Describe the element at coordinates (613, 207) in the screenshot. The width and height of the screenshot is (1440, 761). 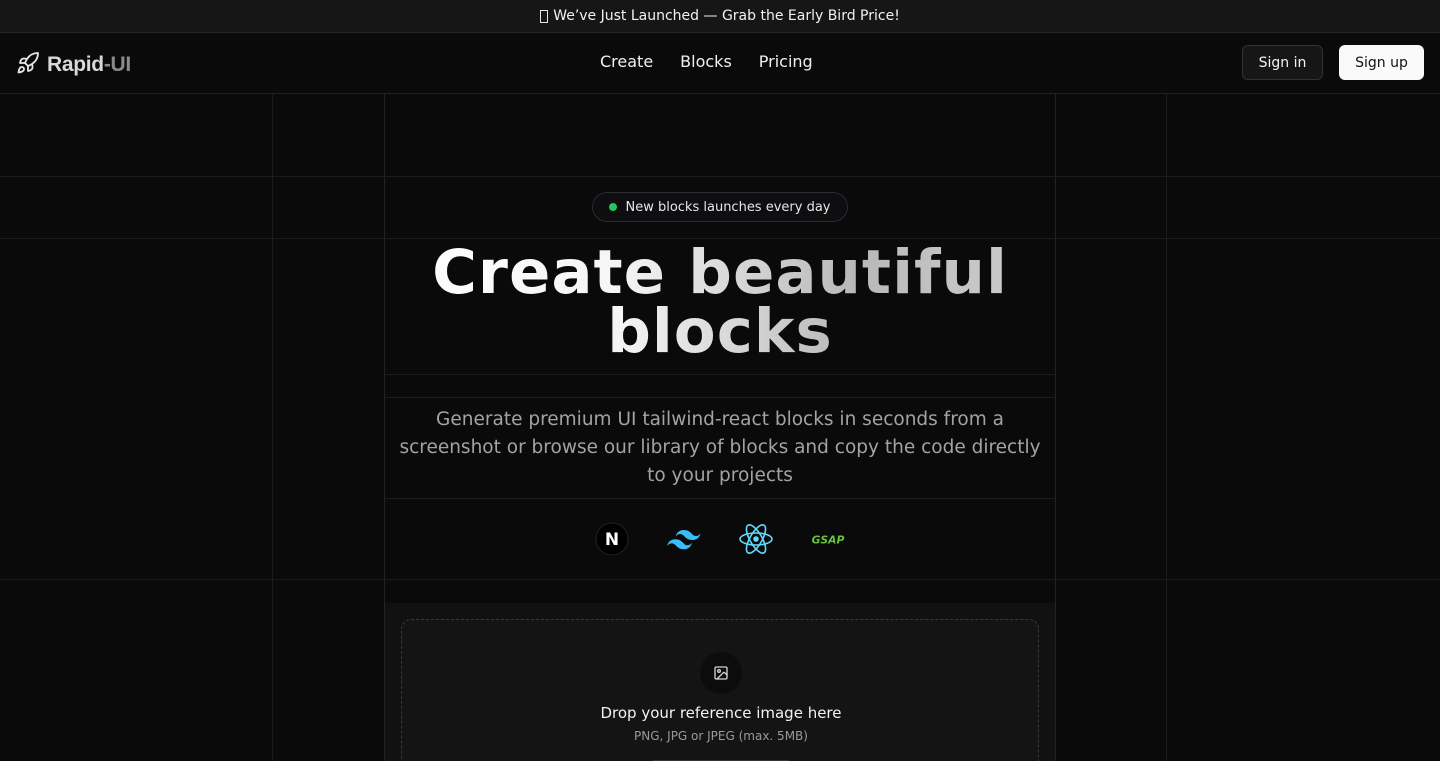
I see `status-dot` at that location.